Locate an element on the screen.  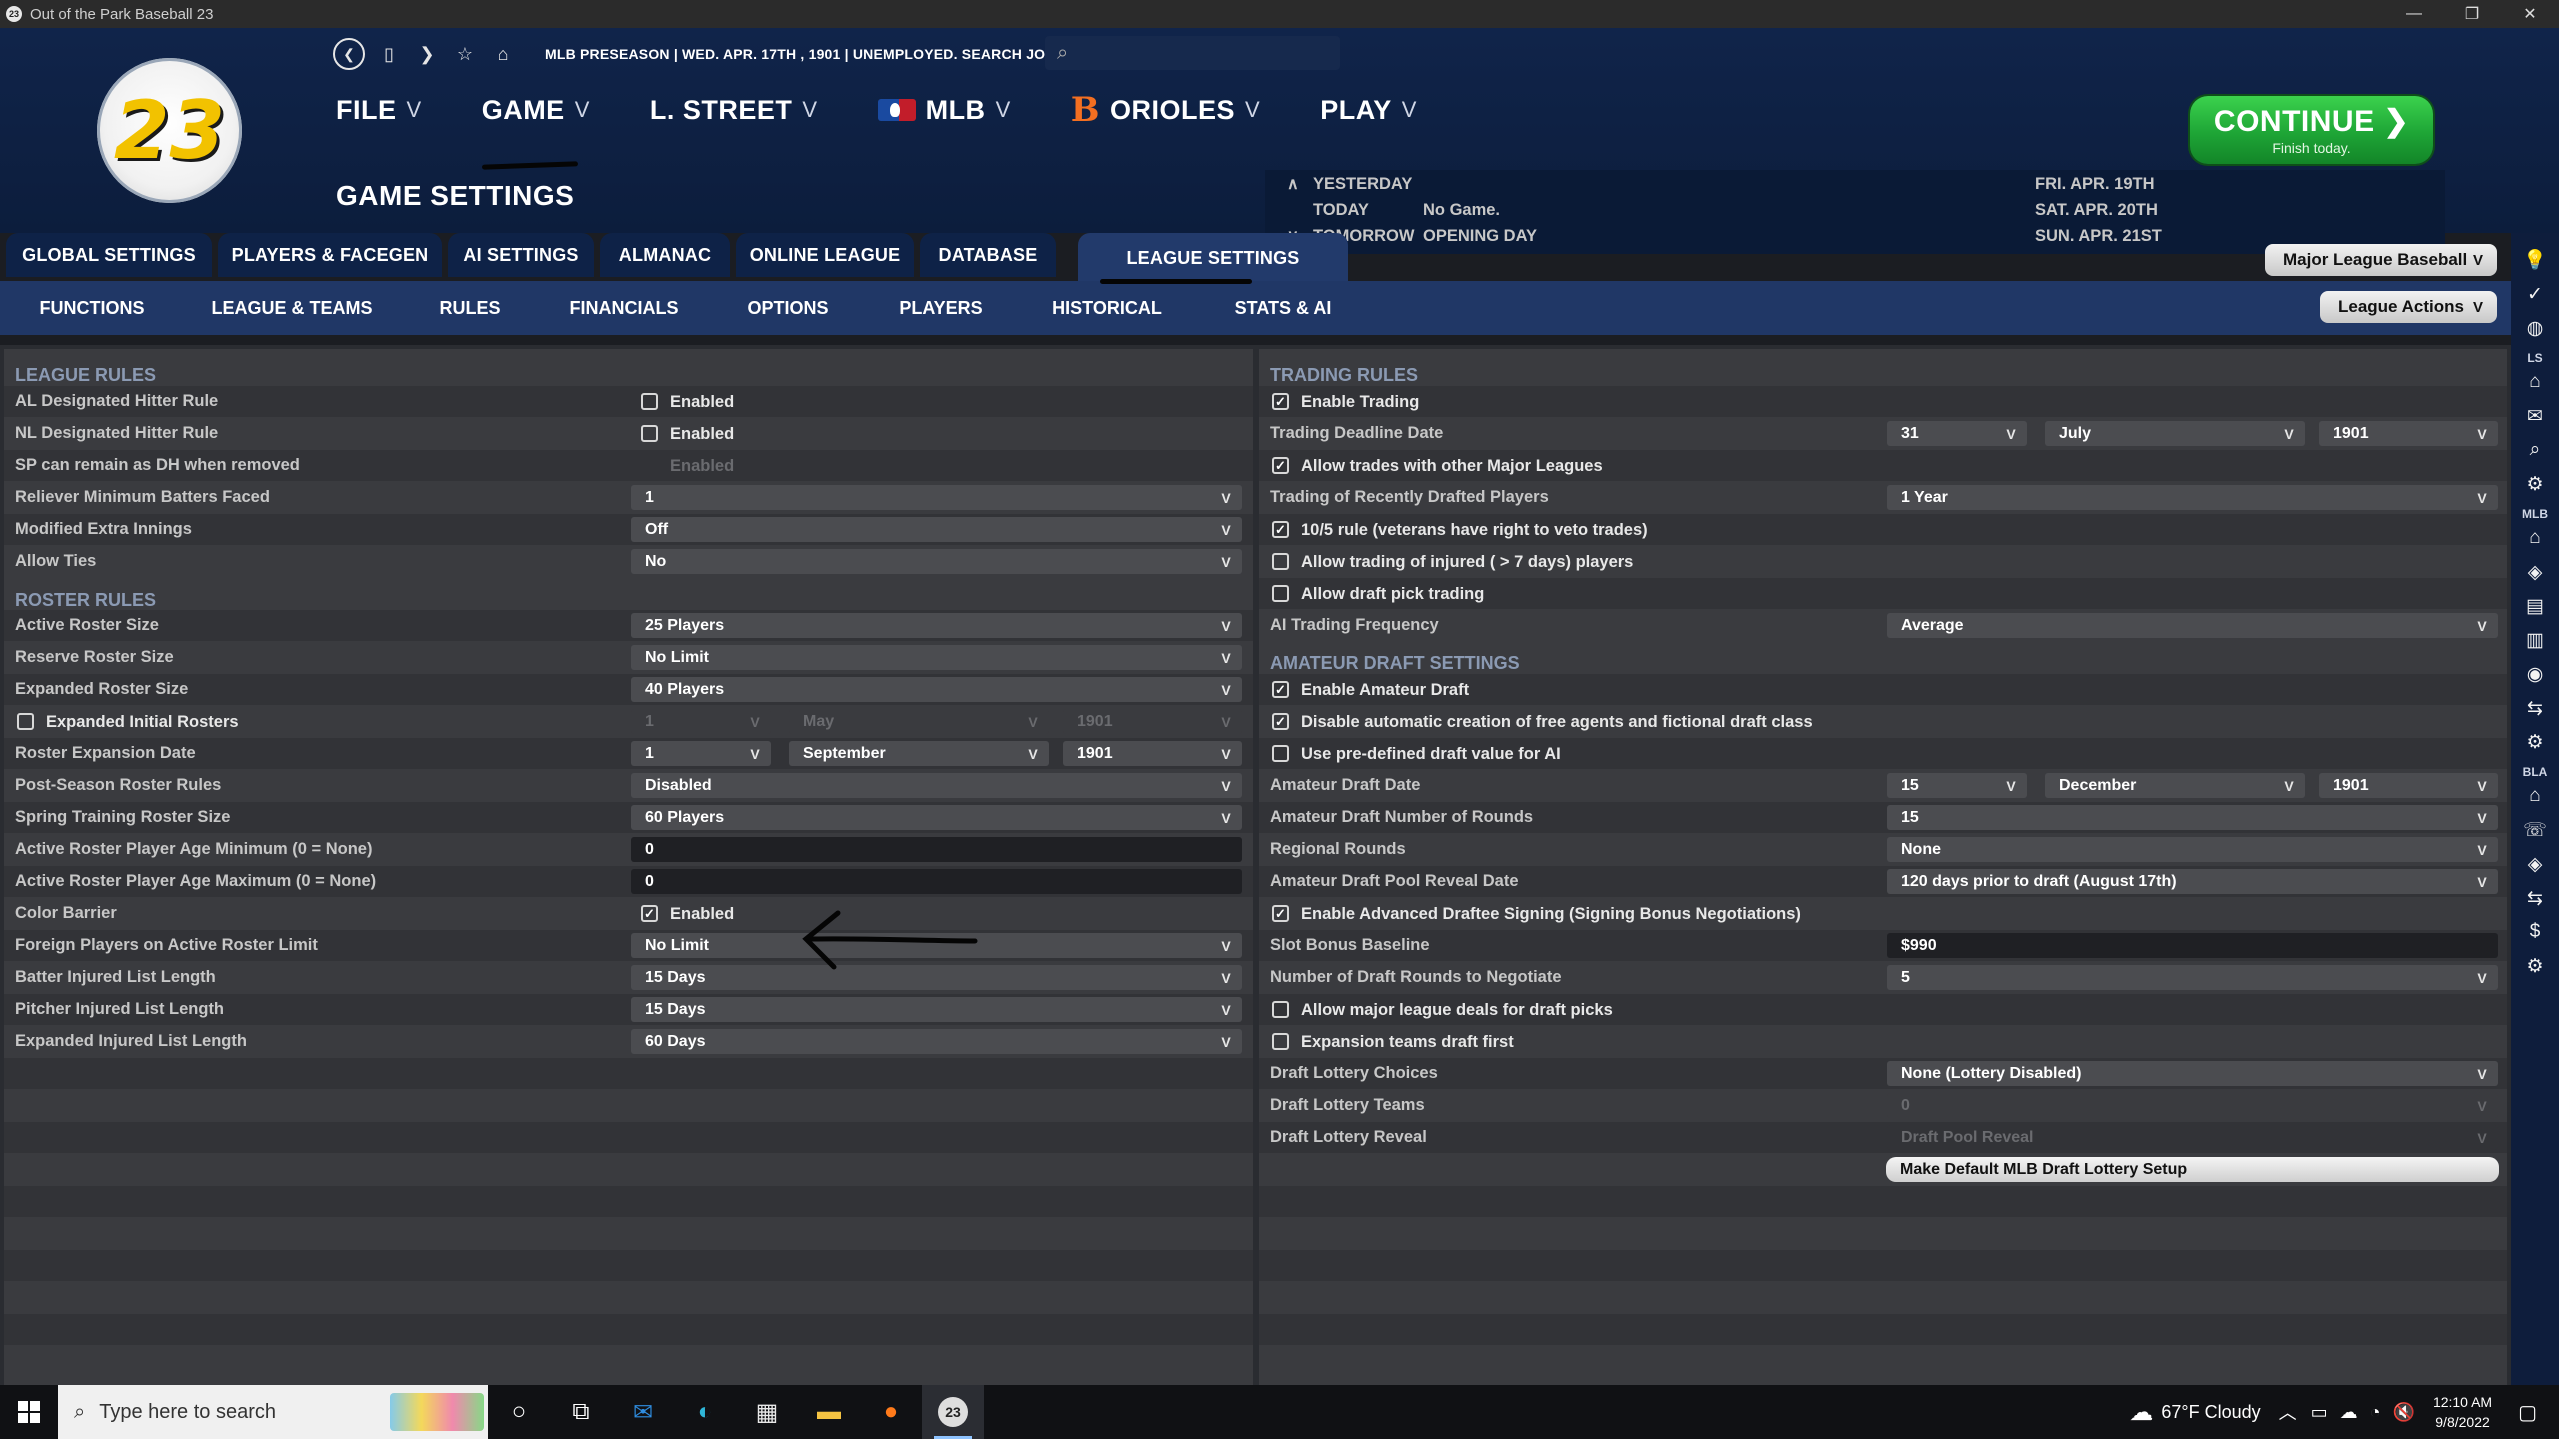
al-dh-checkbox is located at coordinates (649, 401).